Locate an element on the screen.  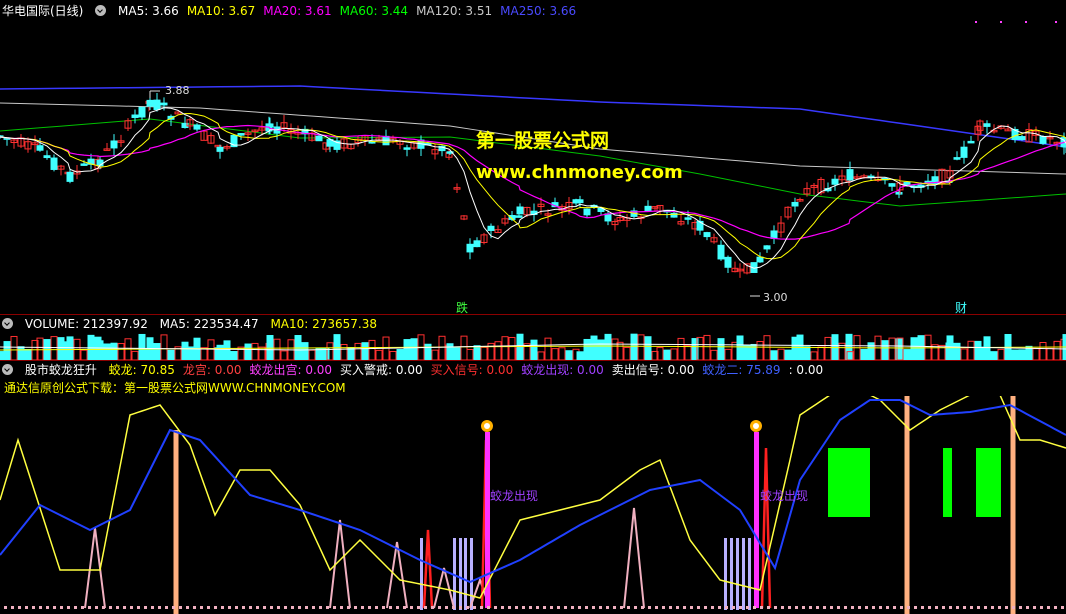
indicator-legend-item: 蛟龙: 70.85 is located at coordinates (141, 370).